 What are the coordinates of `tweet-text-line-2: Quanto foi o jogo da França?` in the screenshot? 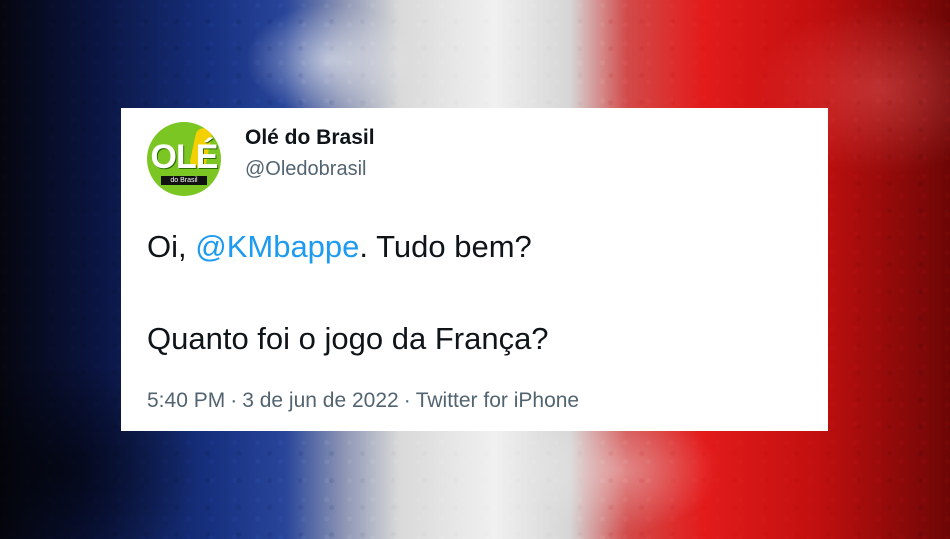 It's located at (348, 338).